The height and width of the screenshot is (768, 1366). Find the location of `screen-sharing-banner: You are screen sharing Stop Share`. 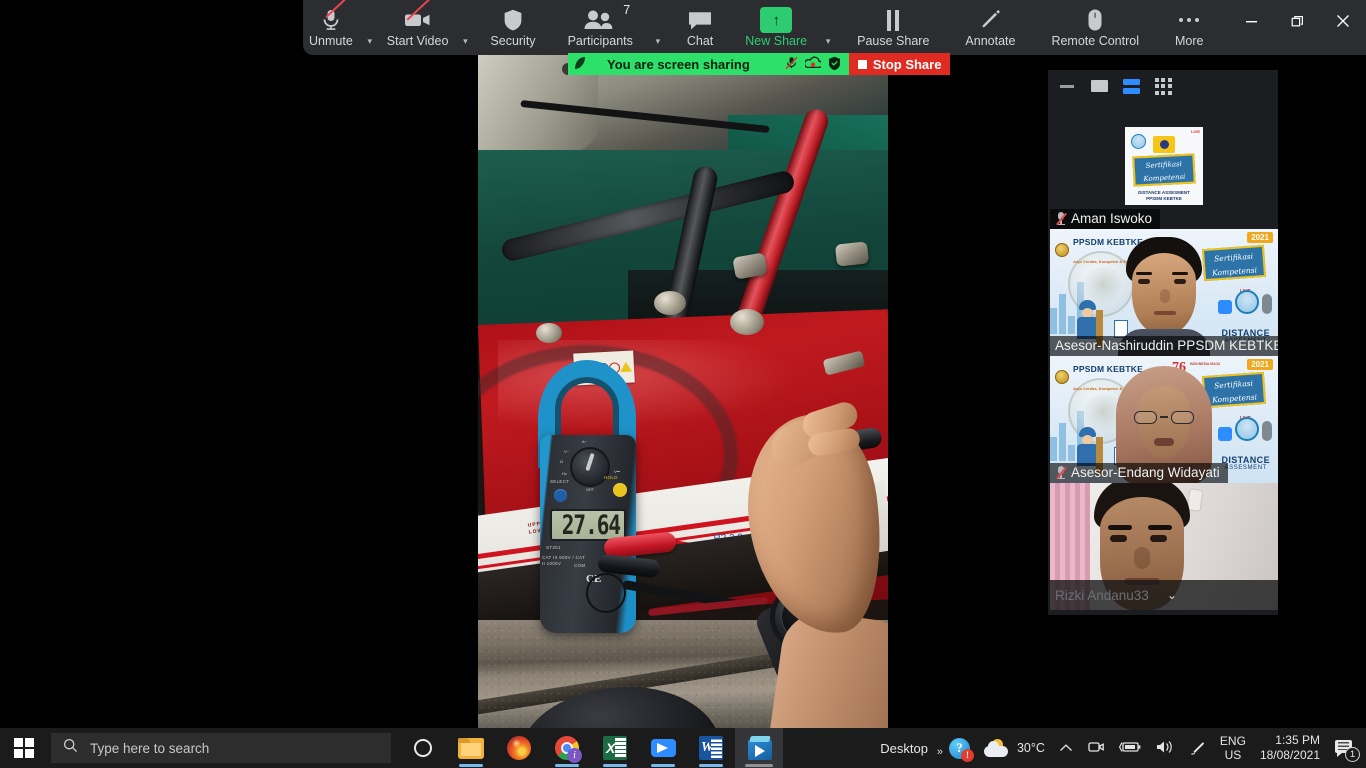

screen-sharing-banner: You are screen sharing Stop Share is located at coordinates (759, 64).